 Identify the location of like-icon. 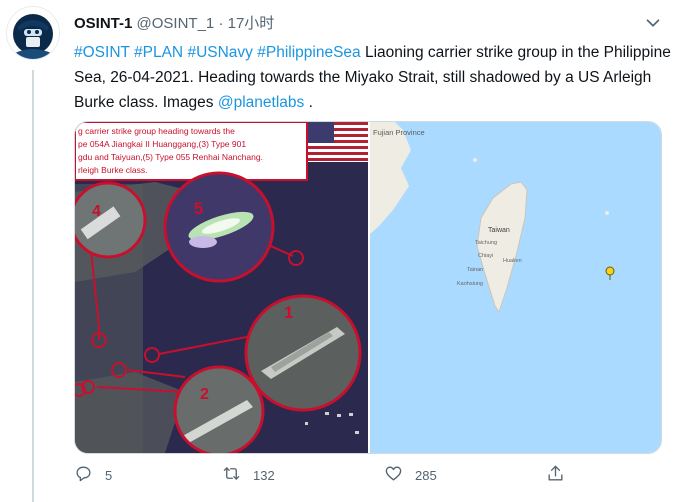
(393, 475).